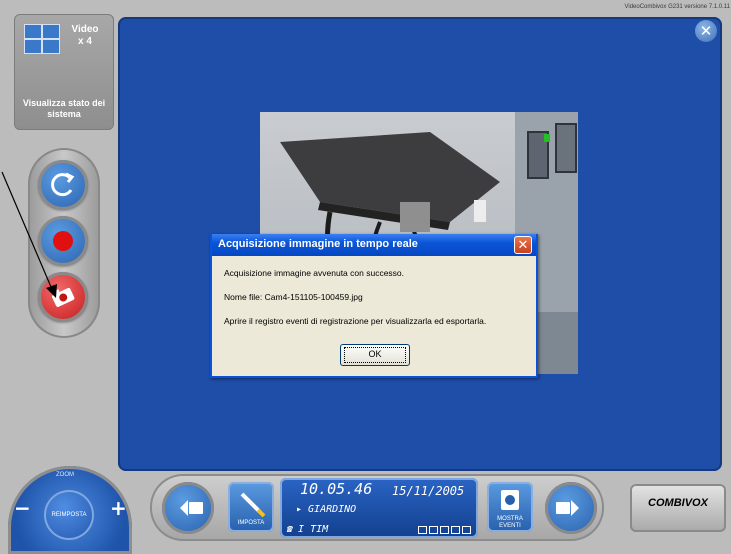 This screenshot has width=731, height=554. I want to click on previous-camera-button, so click(188, 508).